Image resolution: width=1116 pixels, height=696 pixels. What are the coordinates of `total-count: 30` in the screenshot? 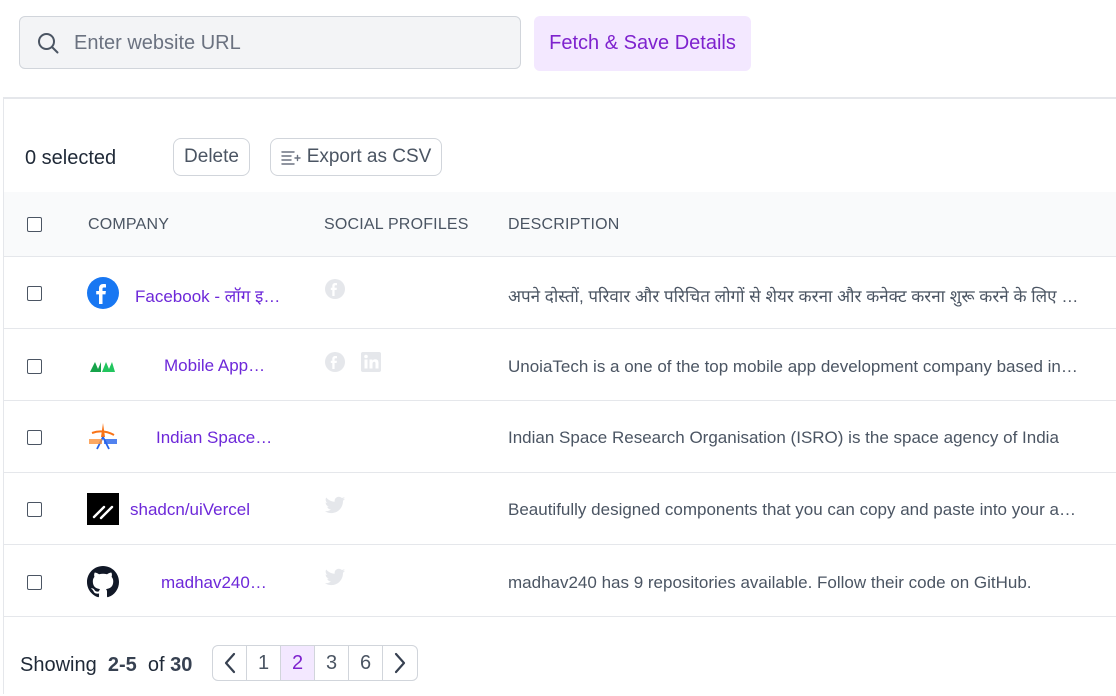 It's located at (181, 665).